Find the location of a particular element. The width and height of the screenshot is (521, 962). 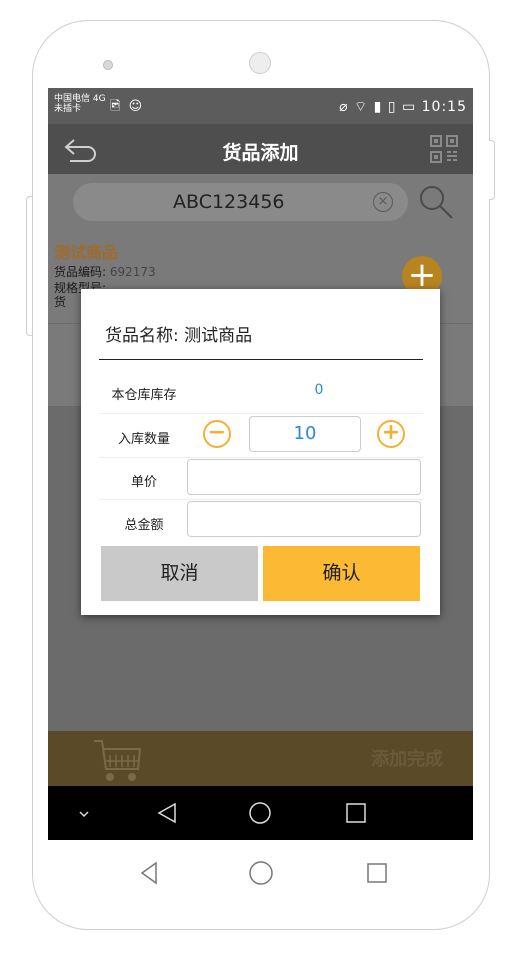

cancel-button: 取消 is located at coordinates (179, 573).